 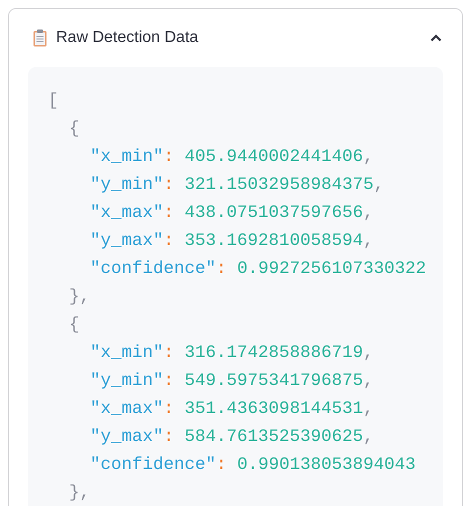 I want to click on code-line: "y_min": 549.5975341796875,, so click(x=232, y=381).